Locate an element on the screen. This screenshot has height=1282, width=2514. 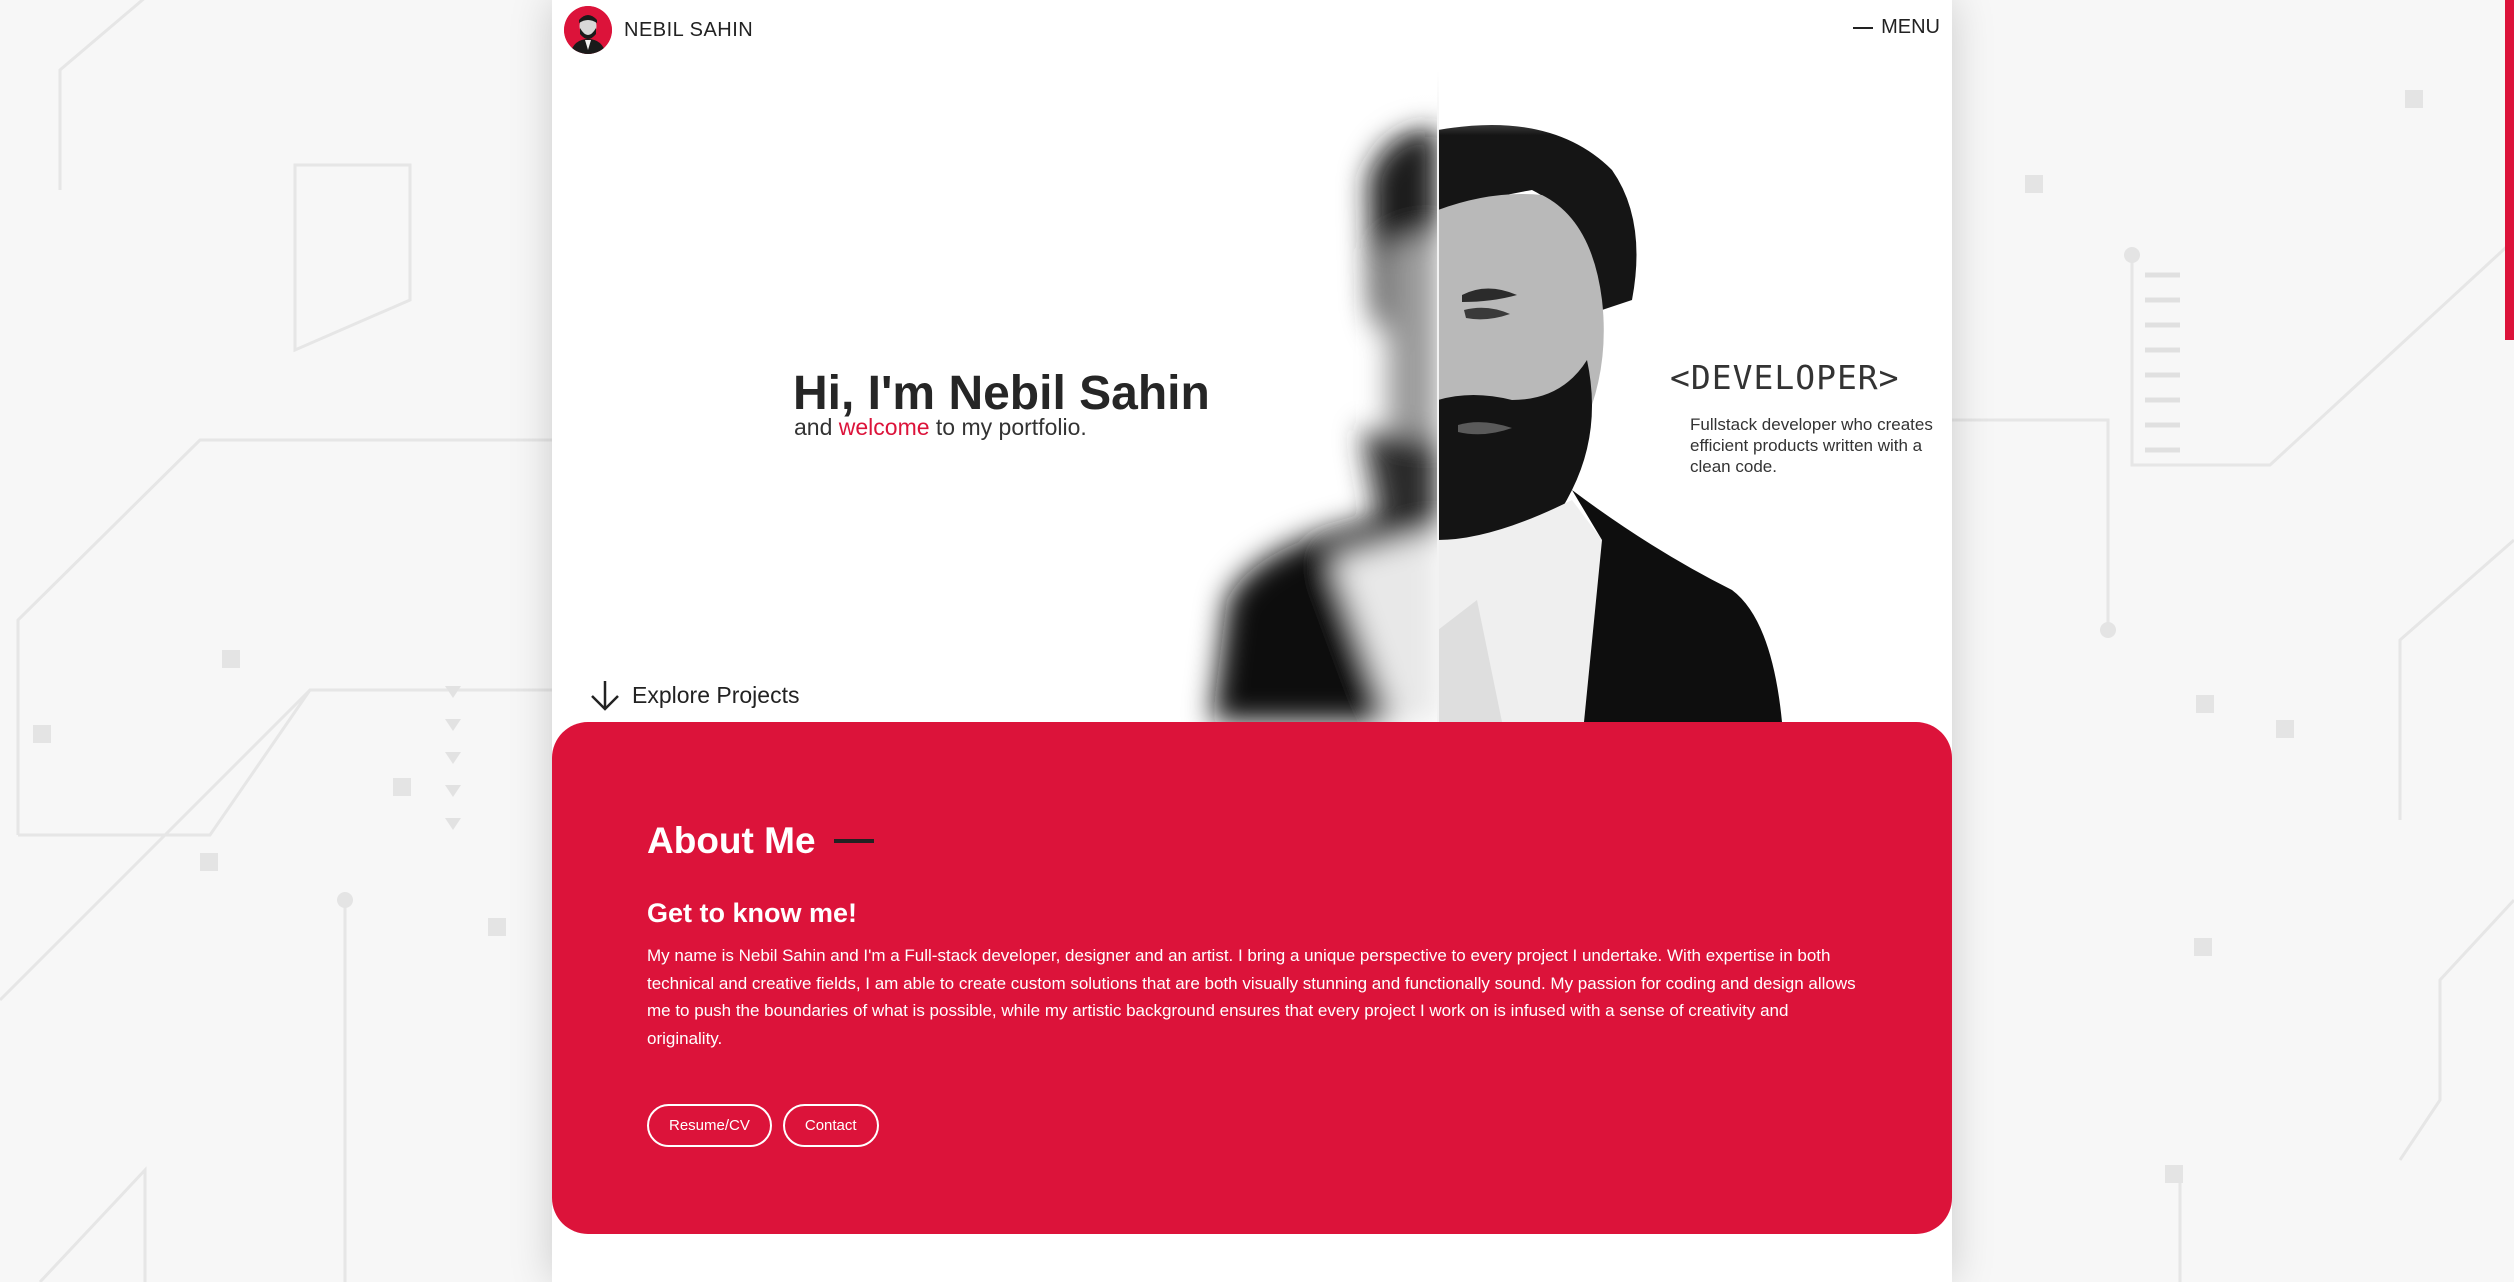
about-title: About Me is located at coordinates (731, 840).